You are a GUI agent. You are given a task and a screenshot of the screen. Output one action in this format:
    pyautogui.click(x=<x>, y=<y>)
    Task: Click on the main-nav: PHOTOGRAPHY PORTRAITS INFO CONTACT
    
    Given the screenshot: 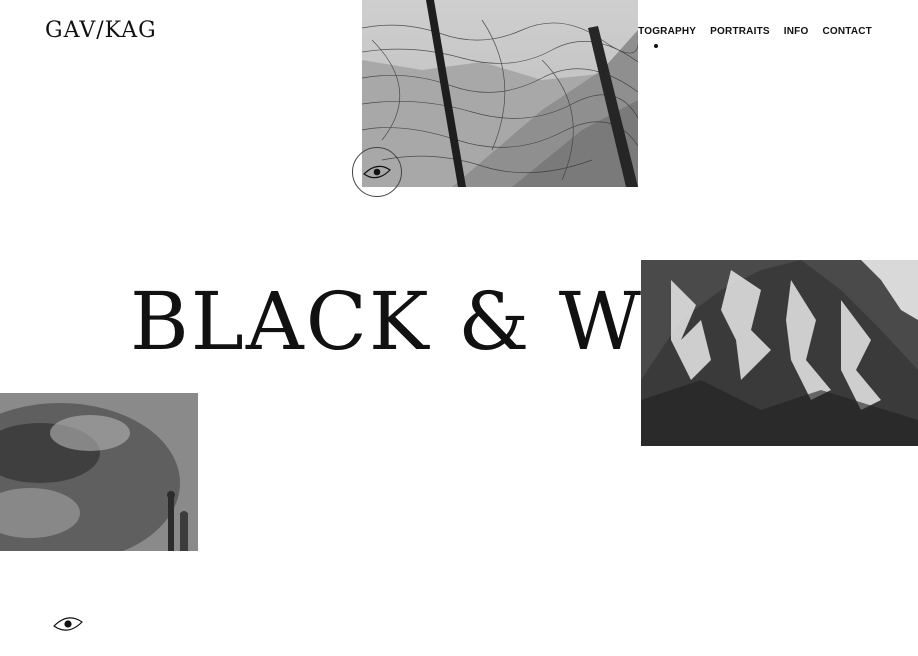 What is the action you would take?
    pyautogui.click(x=744, y=37)
    